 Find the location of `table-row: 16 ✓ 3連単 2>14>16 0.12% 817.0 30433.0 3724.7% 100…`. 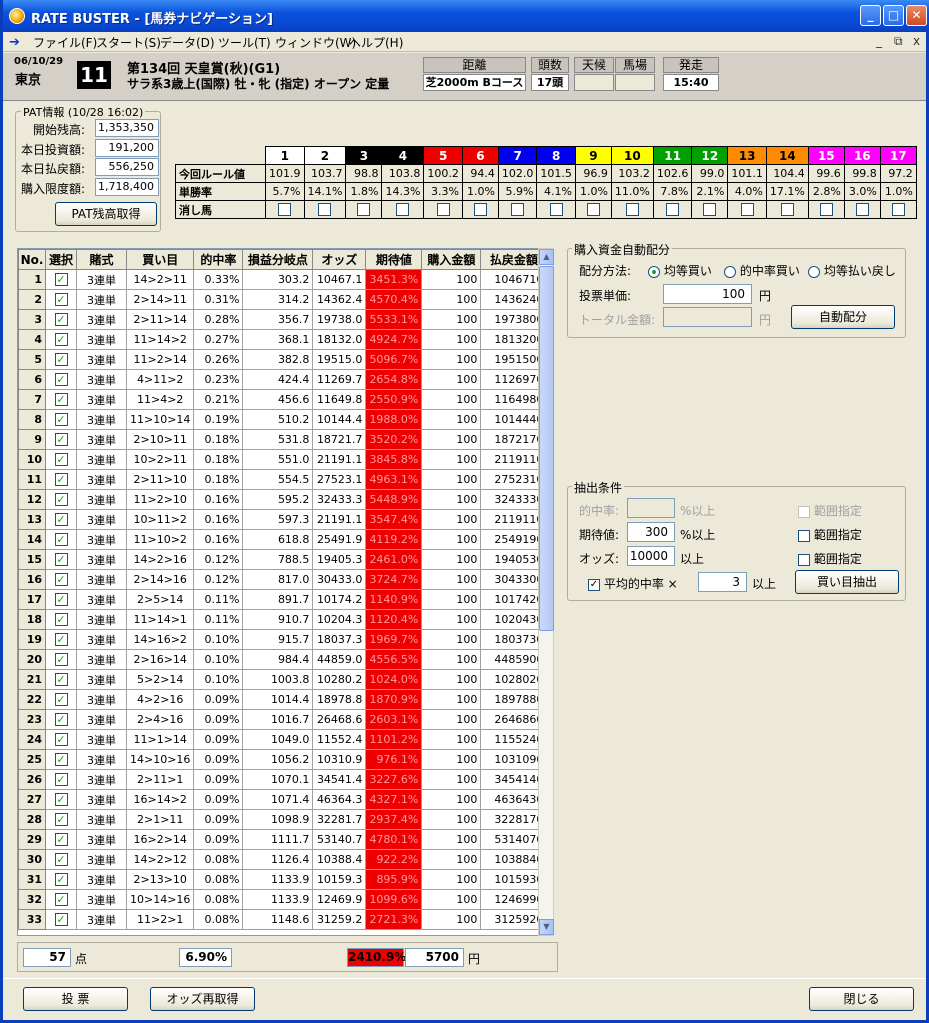

table-row: 16 ✓ 3連単 2>14>16 0.12% 817.0 30433.0 3724.7% 100… is located at coordinates (283, 579).